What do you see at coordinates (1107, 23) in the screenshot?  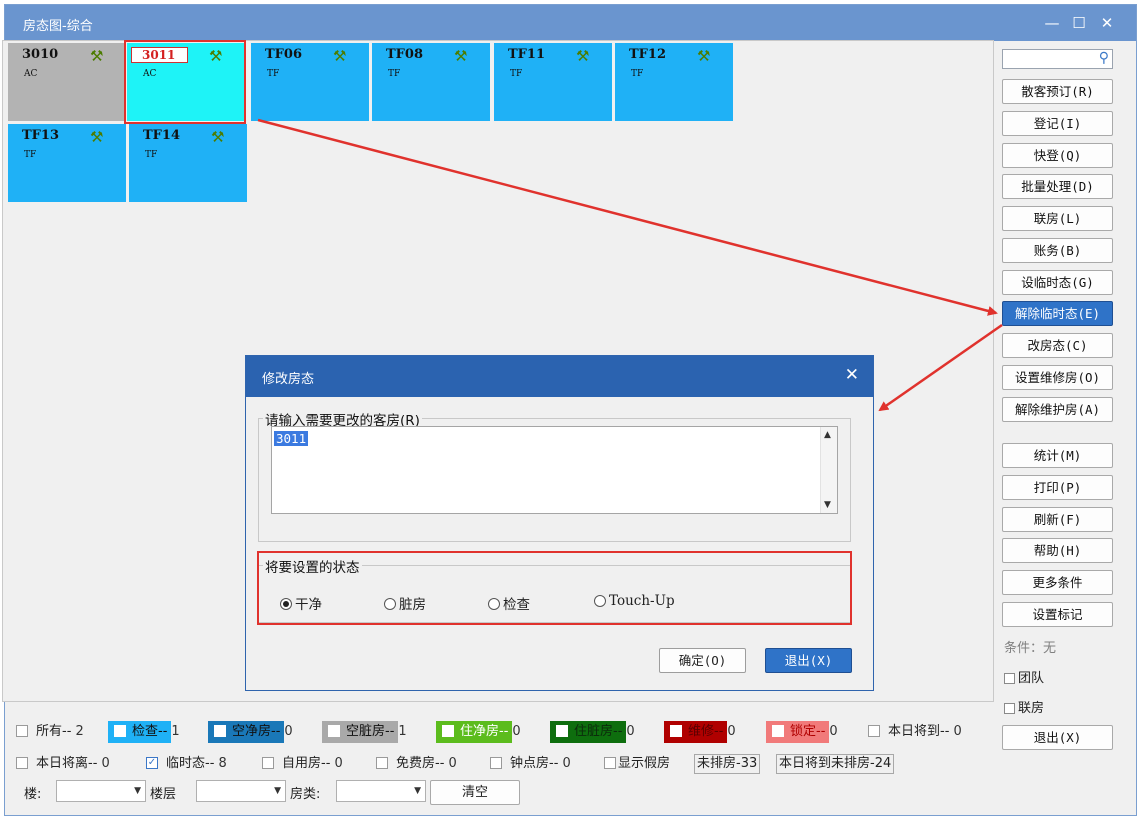 I see `close-icon: ✕` at bounding box center [1107, 23].